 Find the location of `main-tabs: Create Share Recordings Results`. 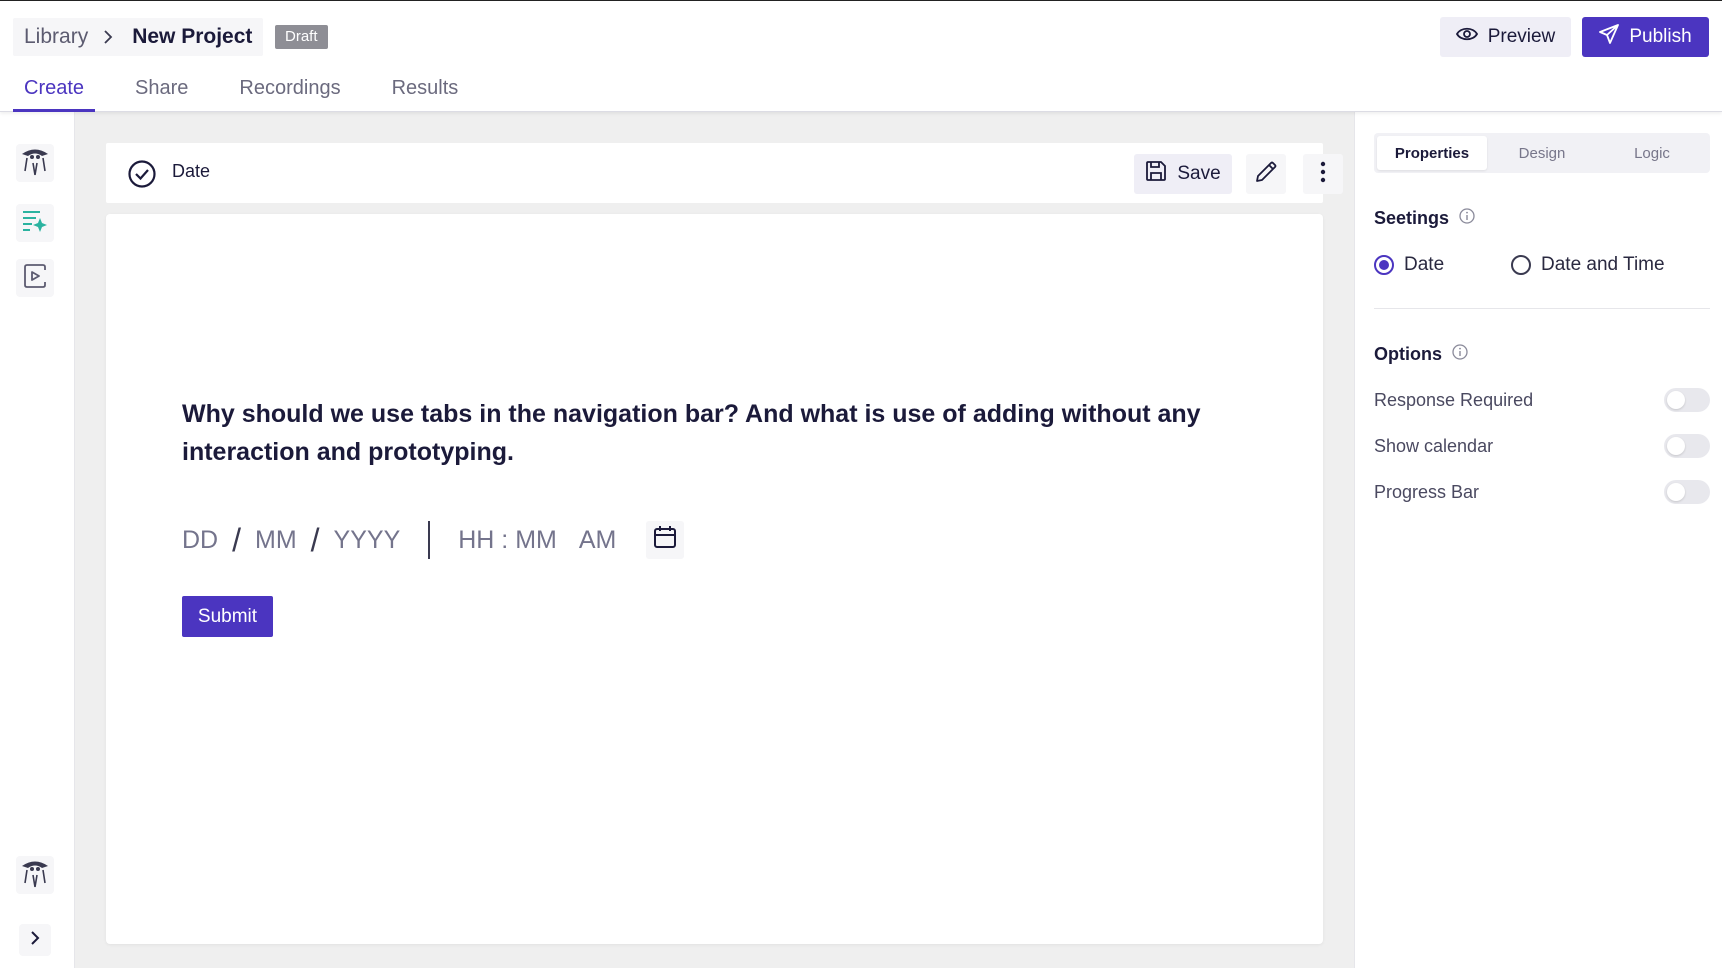

main-tabs: Create Share Recordings Results is located at coordinates (255, 94).